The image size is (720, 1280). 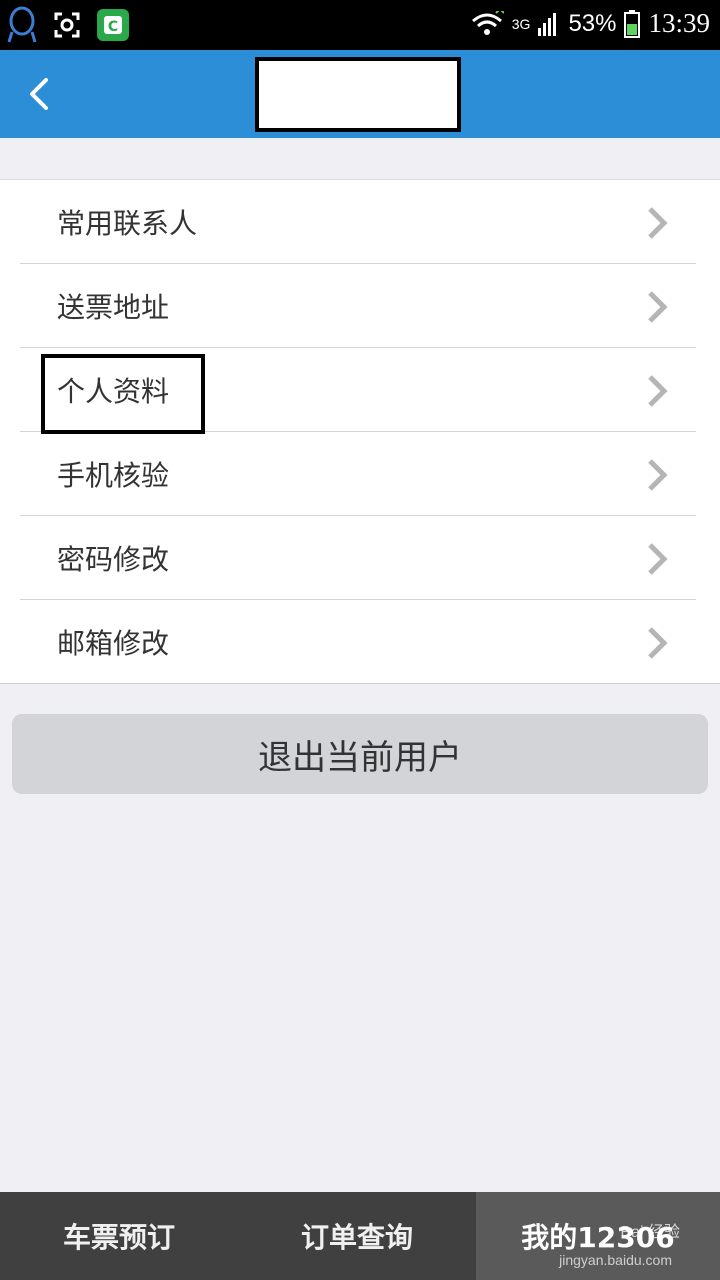 I want to click on status-indicators: 3G 53% 13:39, so click(x=590, y=23).